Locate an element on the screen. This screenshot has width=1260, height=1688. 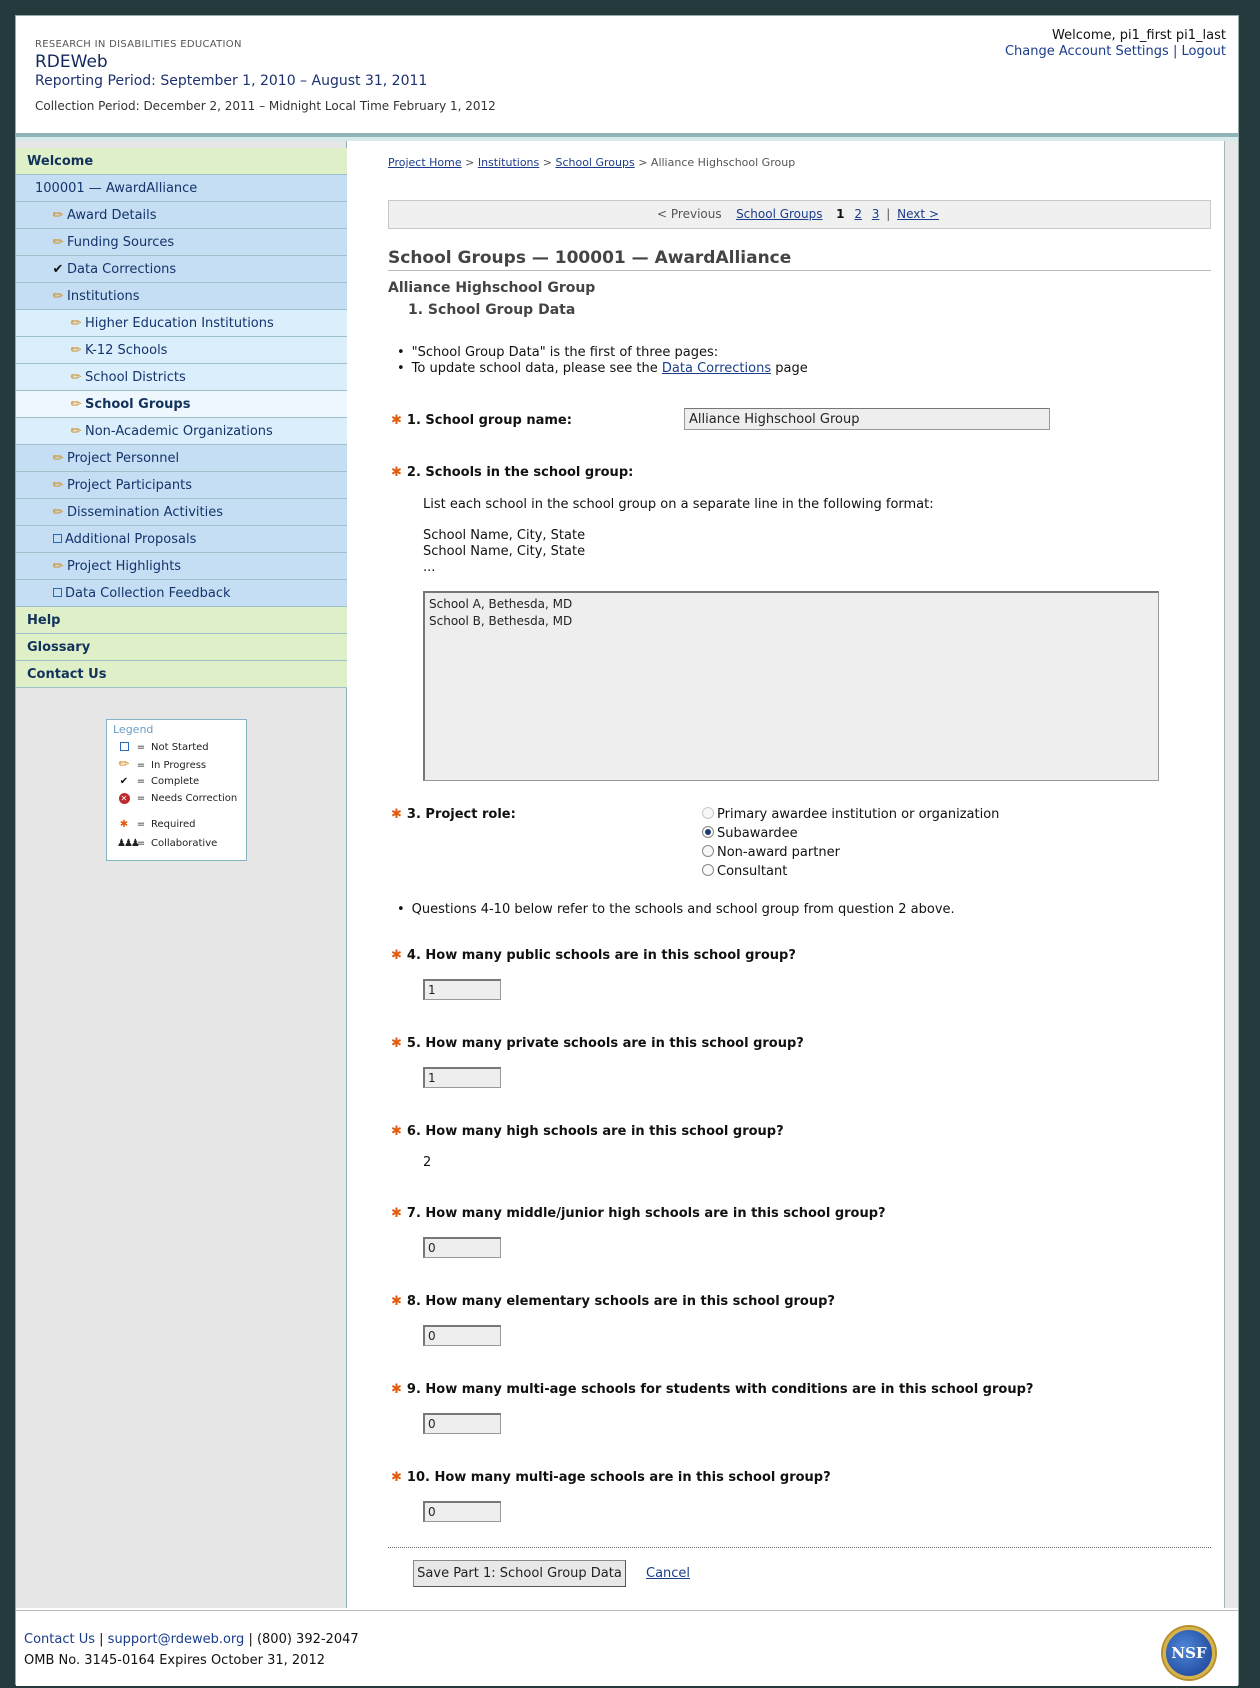
footer-email-link: support@rdeweb.org is located at coordinates (176, 1639).